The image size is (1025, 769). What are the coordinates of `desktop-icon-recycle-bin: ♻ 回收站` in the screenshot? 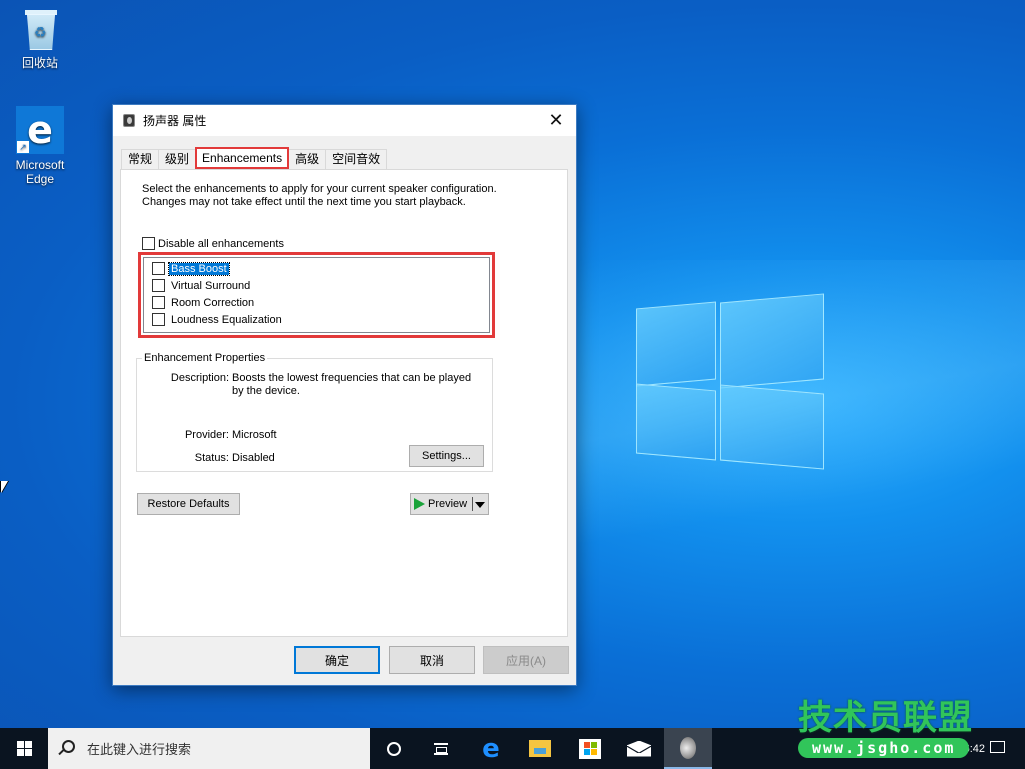 It's located at (40, 39).